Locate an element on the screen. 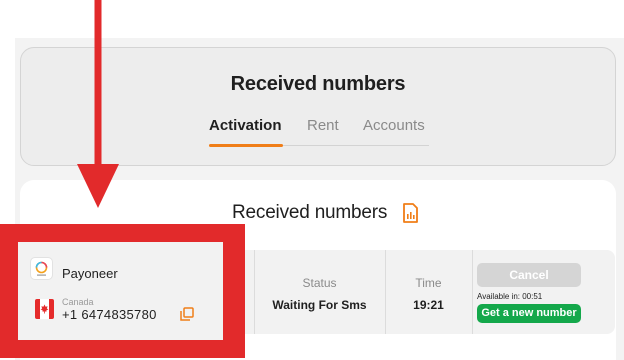  tab-bar: Activation Rent Accounts is located at coordinates (319, 132).